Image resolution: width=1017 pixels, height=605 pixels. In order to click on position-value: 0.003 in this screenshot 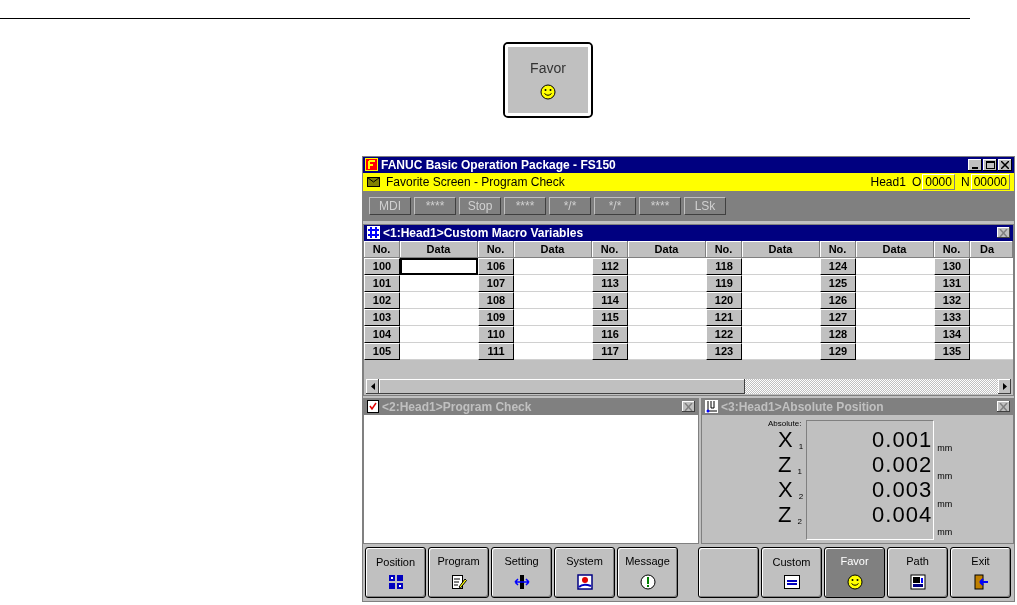, I will do `click(902, 489)`.